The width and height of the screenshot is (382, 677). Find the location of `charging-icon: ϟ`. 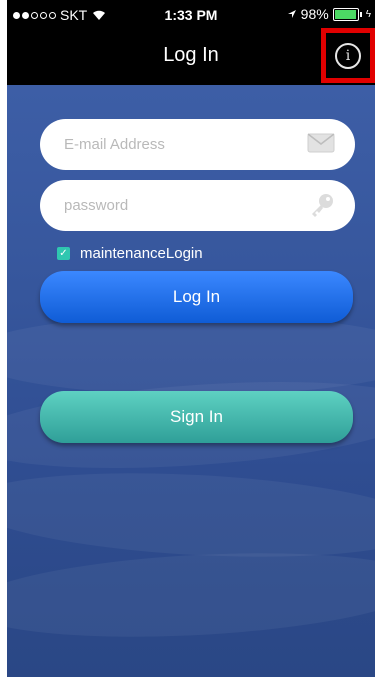

charging-icon: ϟ is located at coordinates (368, 14).